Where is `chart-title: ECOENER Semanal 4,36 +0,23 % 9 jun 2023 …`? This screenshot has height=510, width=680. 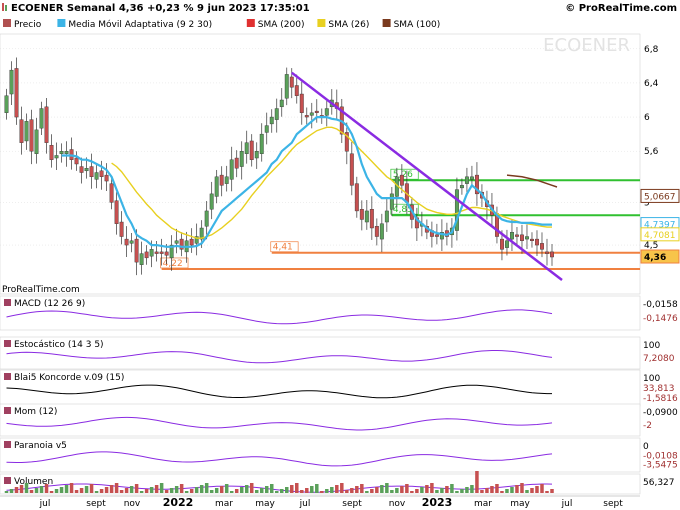
chart-title: ECOENER Semanal 4,36 +0,23 % 9 jun 2023 … is located at coordinates (160, 8).